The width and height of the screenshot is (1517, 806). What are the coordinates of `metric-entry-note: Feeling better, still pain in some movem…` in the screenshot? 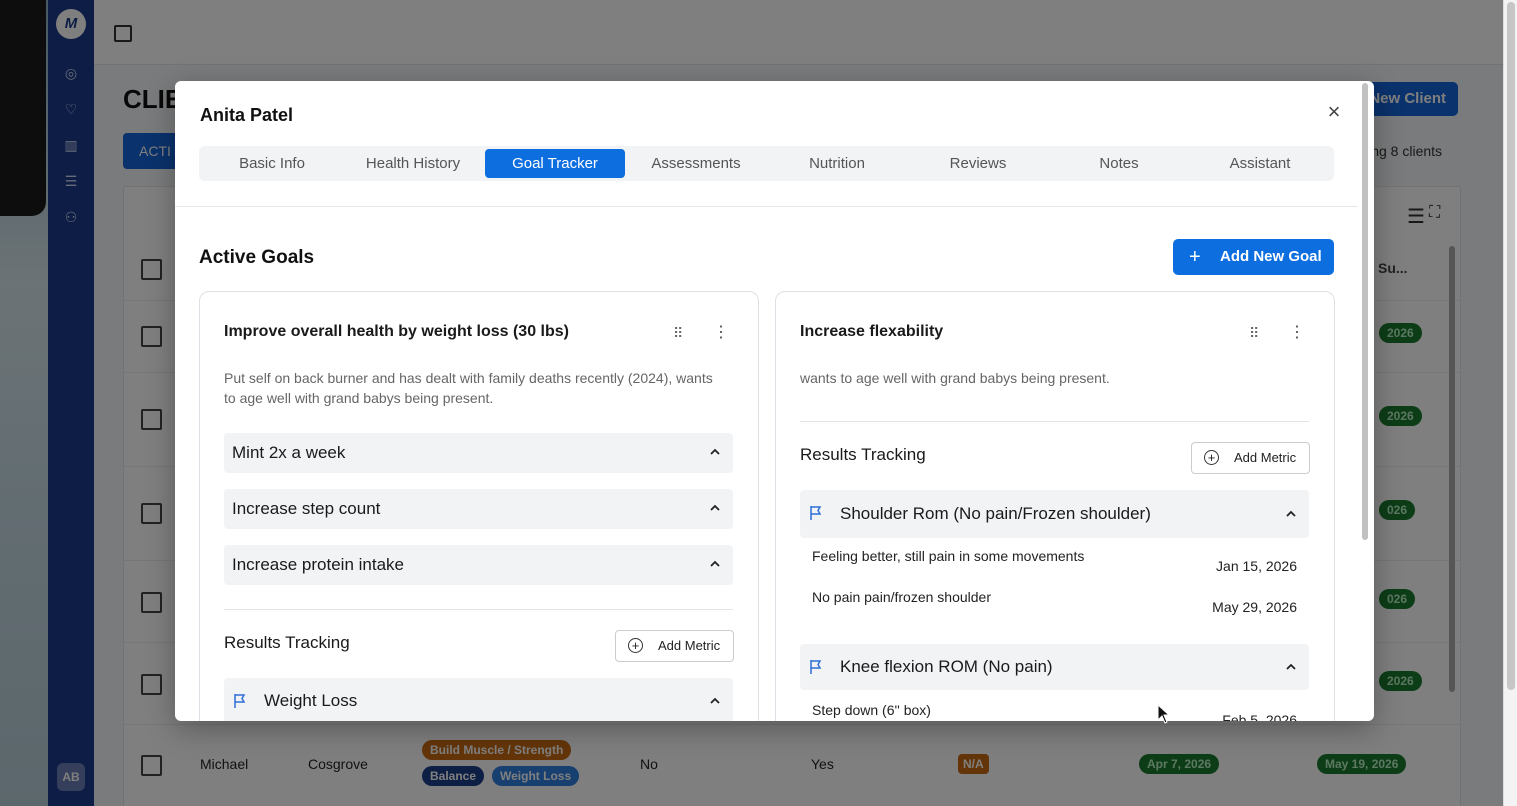 It's located at (948, 556).